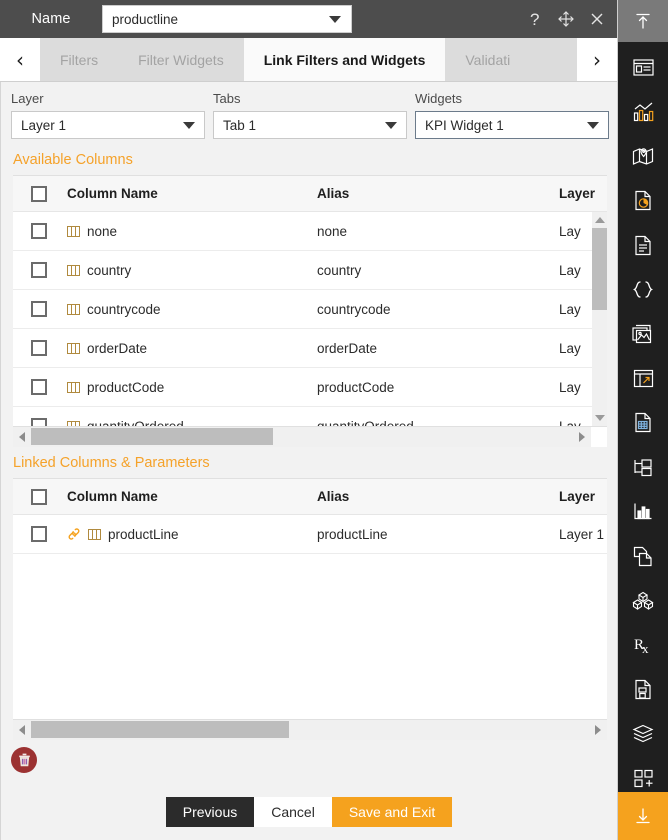 The width and height of the screenshot is (668, 840). I want to click on linked-columns-title: Linked Columns & Parameters, so click(111, 463).